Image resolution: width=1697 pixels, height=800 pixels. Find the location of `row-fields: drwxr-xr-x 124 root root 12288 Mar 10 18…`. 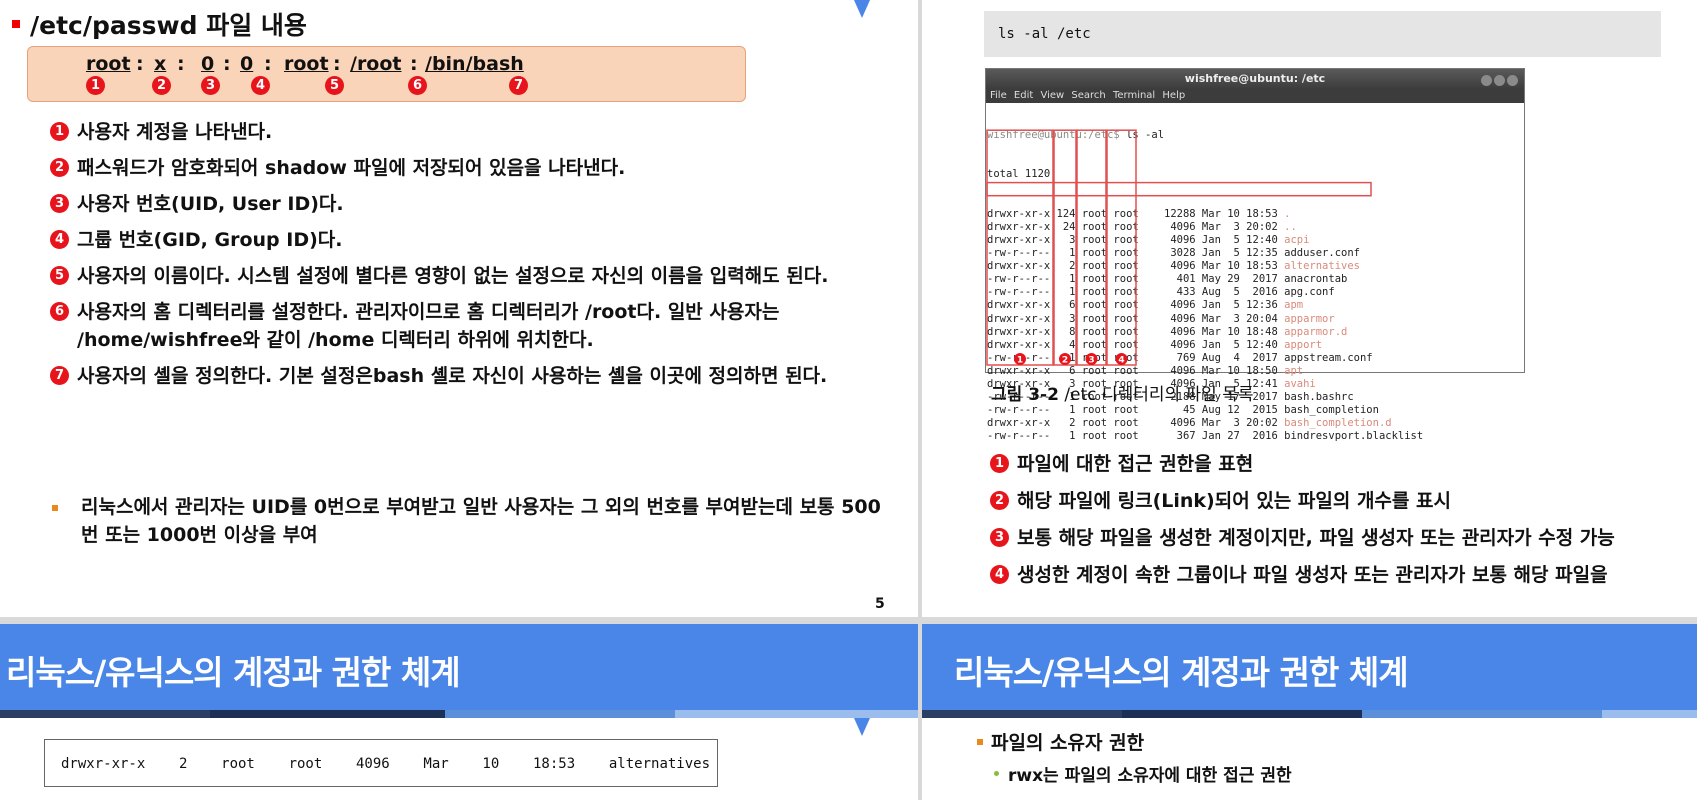

row-fields: drwxr-xr-x 124 root root 12288 Mar 10 18… is located at coordinates (1136, 213).